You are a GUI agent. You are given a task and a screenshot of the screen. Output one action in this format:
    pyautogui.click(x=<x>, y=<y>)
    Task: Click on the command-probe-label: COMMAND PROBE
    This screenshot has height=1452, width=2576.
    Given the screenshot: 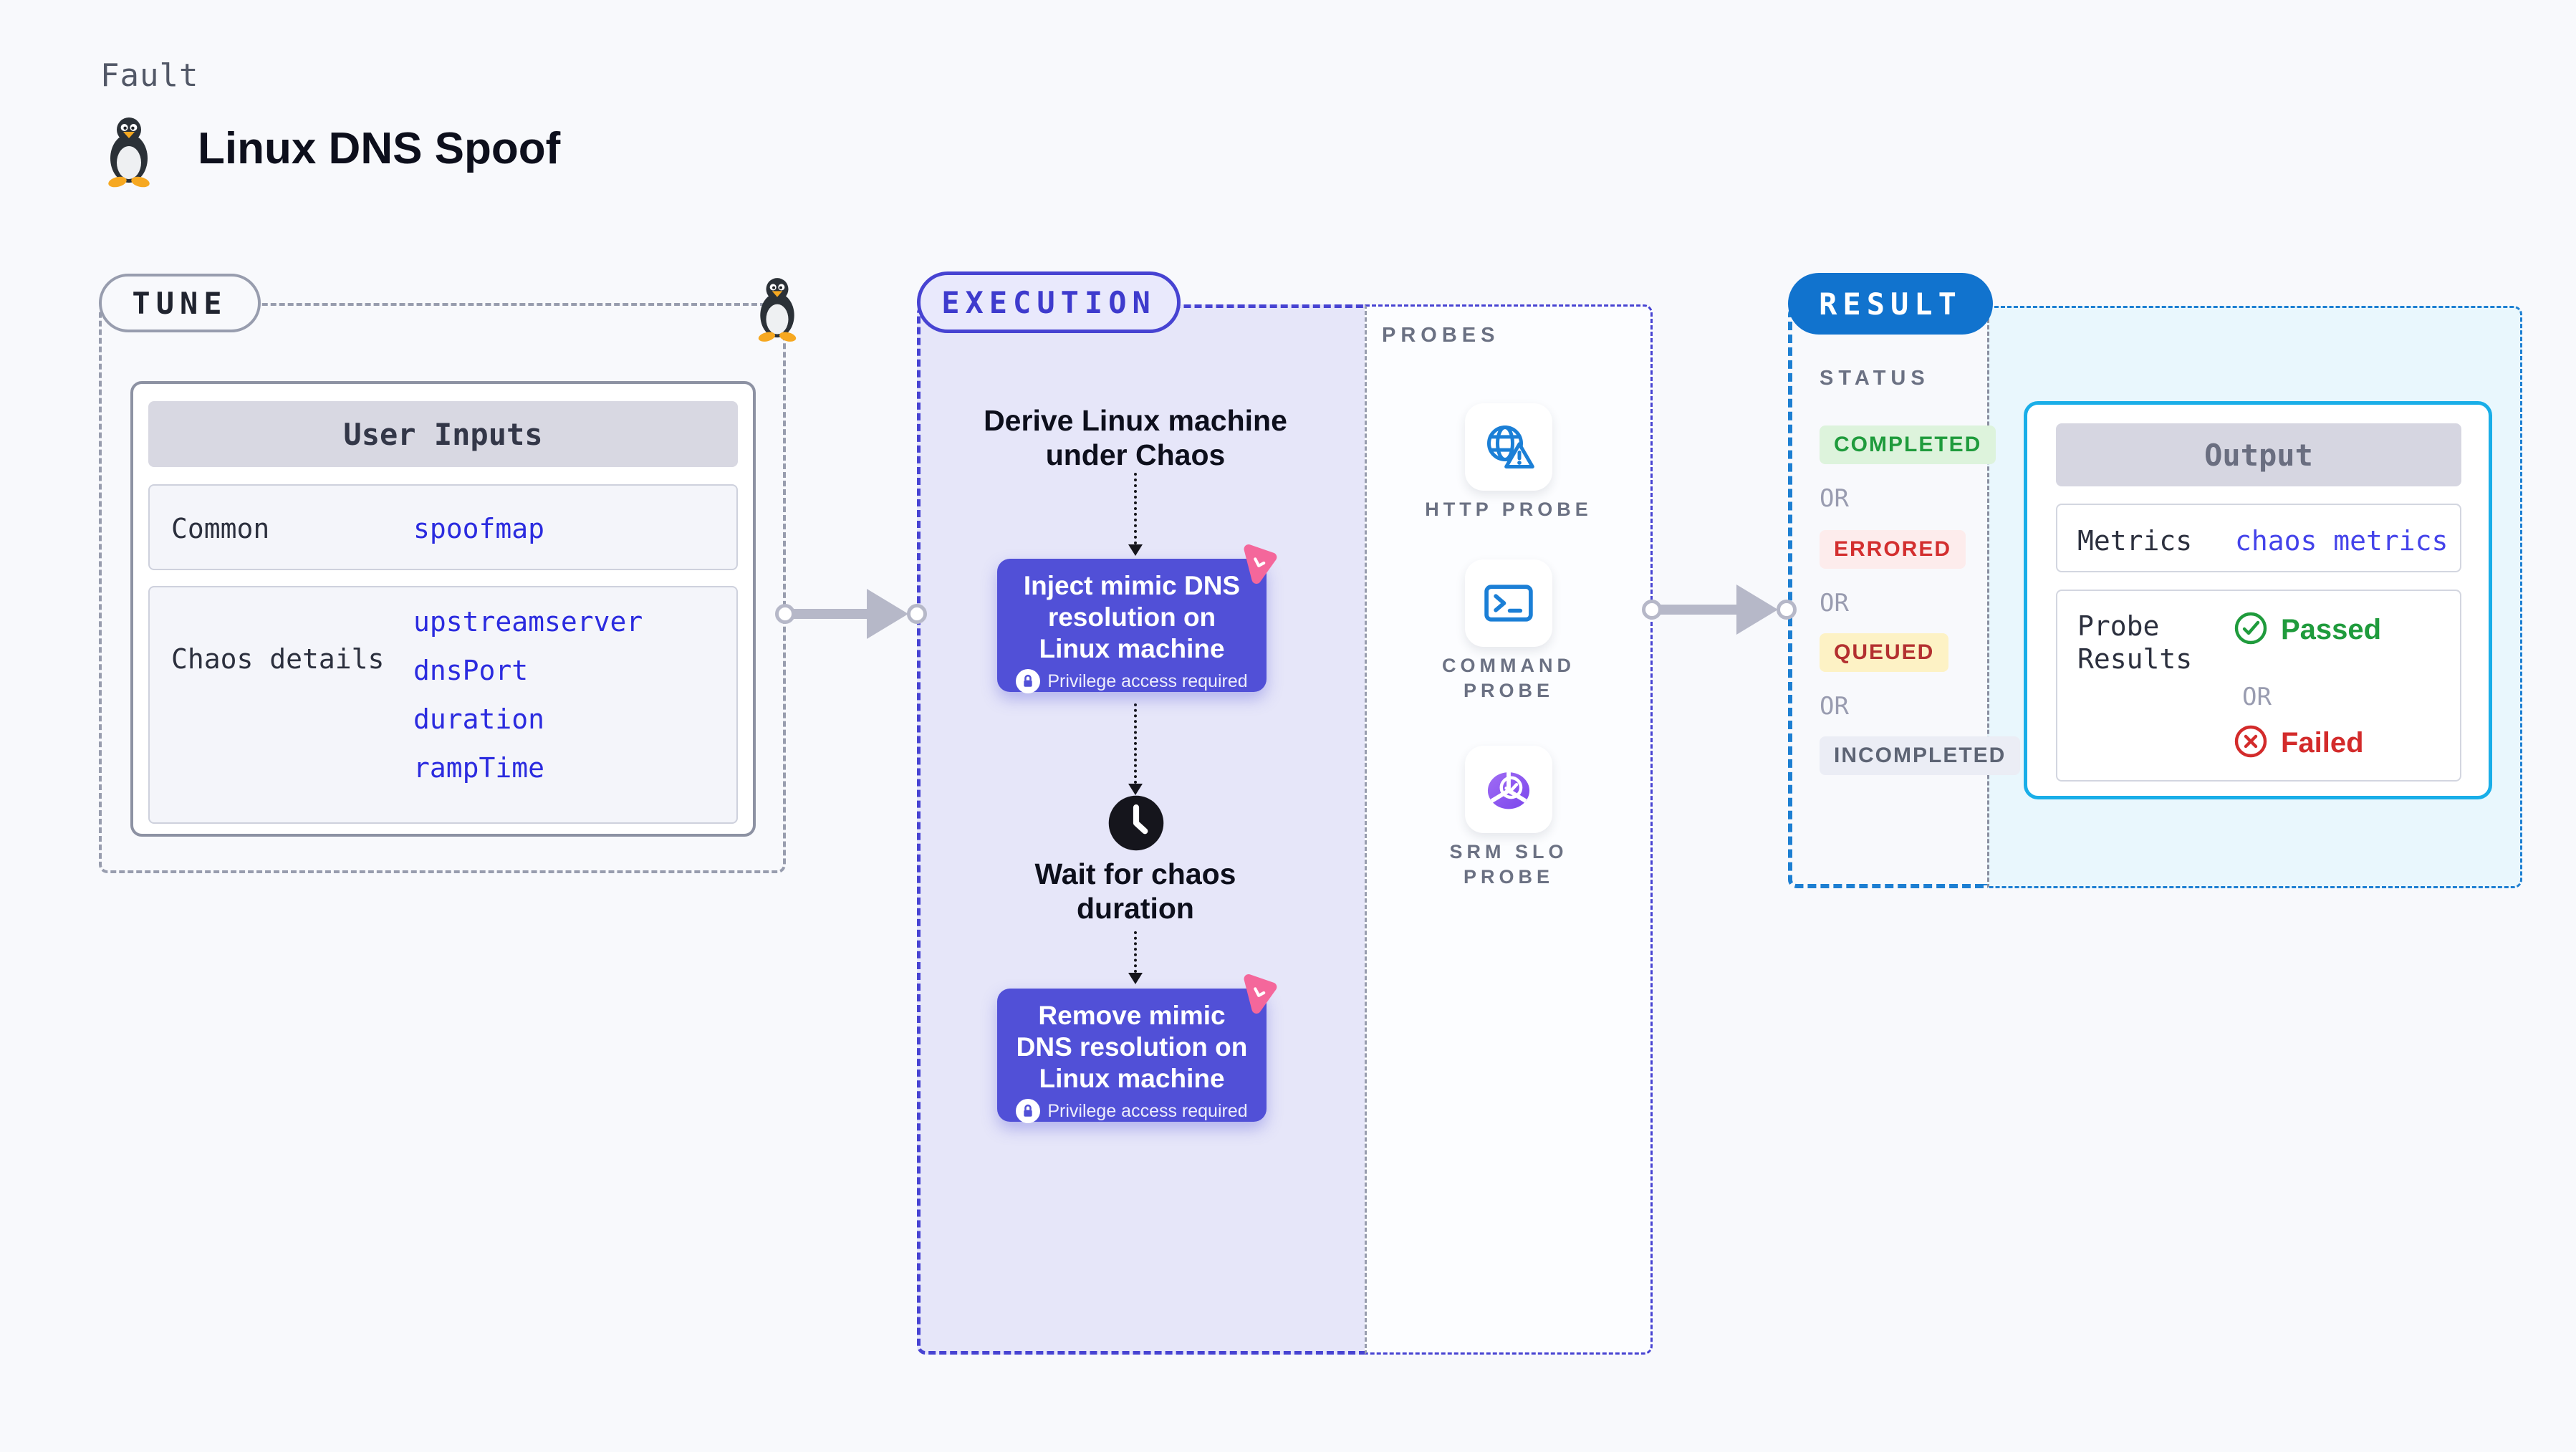 What is the action you would take?
    pyautogui.click(x=1509, y=678)
    